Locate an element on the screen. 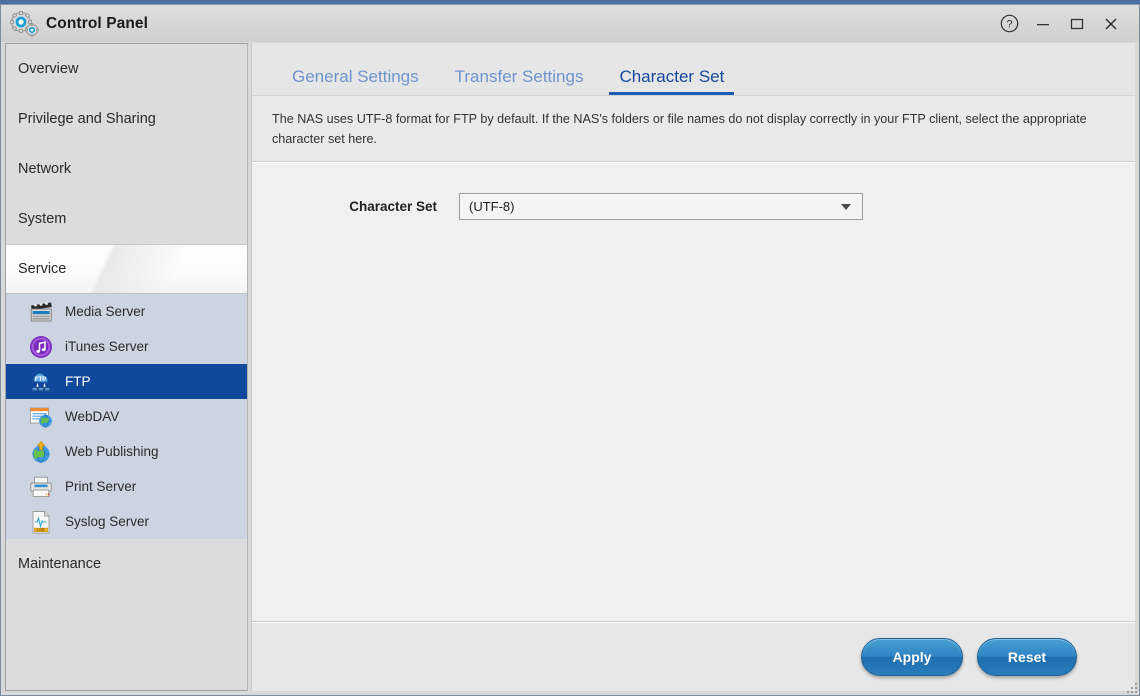  sidebar-item-label: Maintenance is located at coordinates (60, 564).